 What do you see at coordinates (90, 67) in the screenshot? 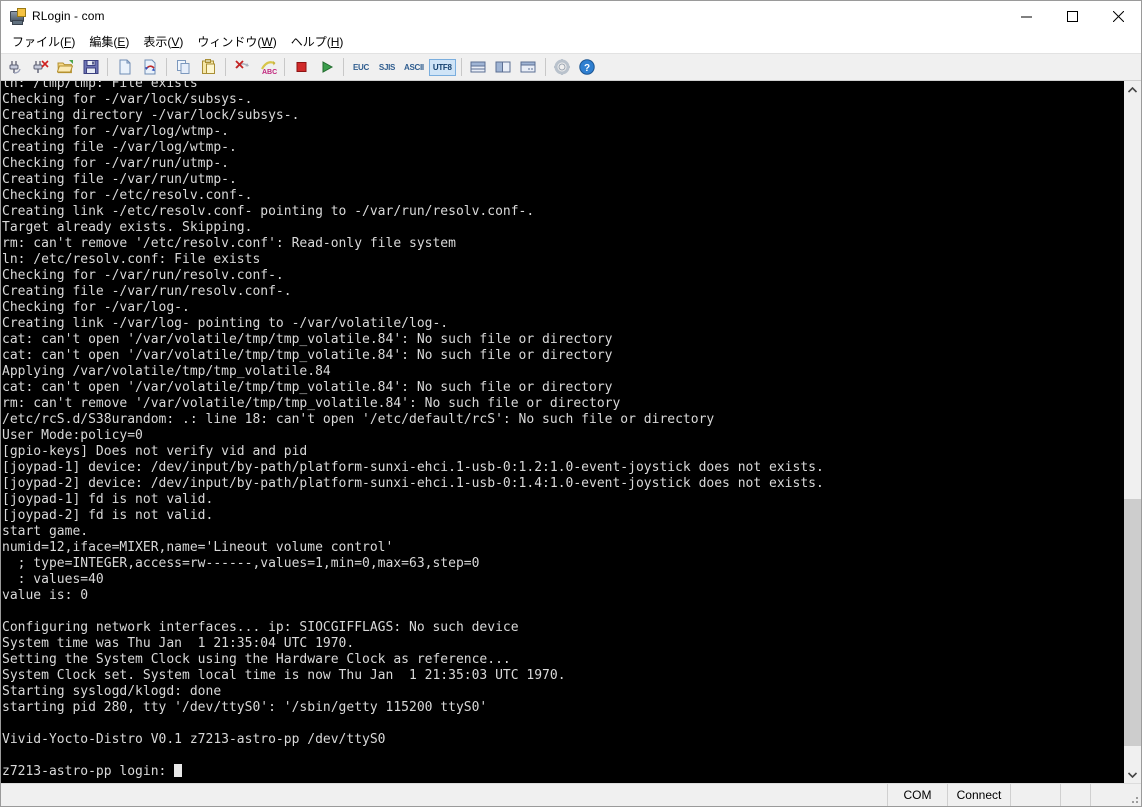
I see `save-icon` at bounding box center [90, 67].